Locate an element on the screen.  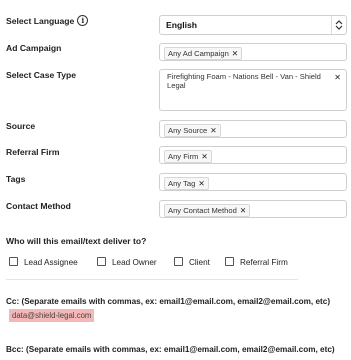
ad-campaign-label: Ad Campaign is located at coordinates (34, 48).